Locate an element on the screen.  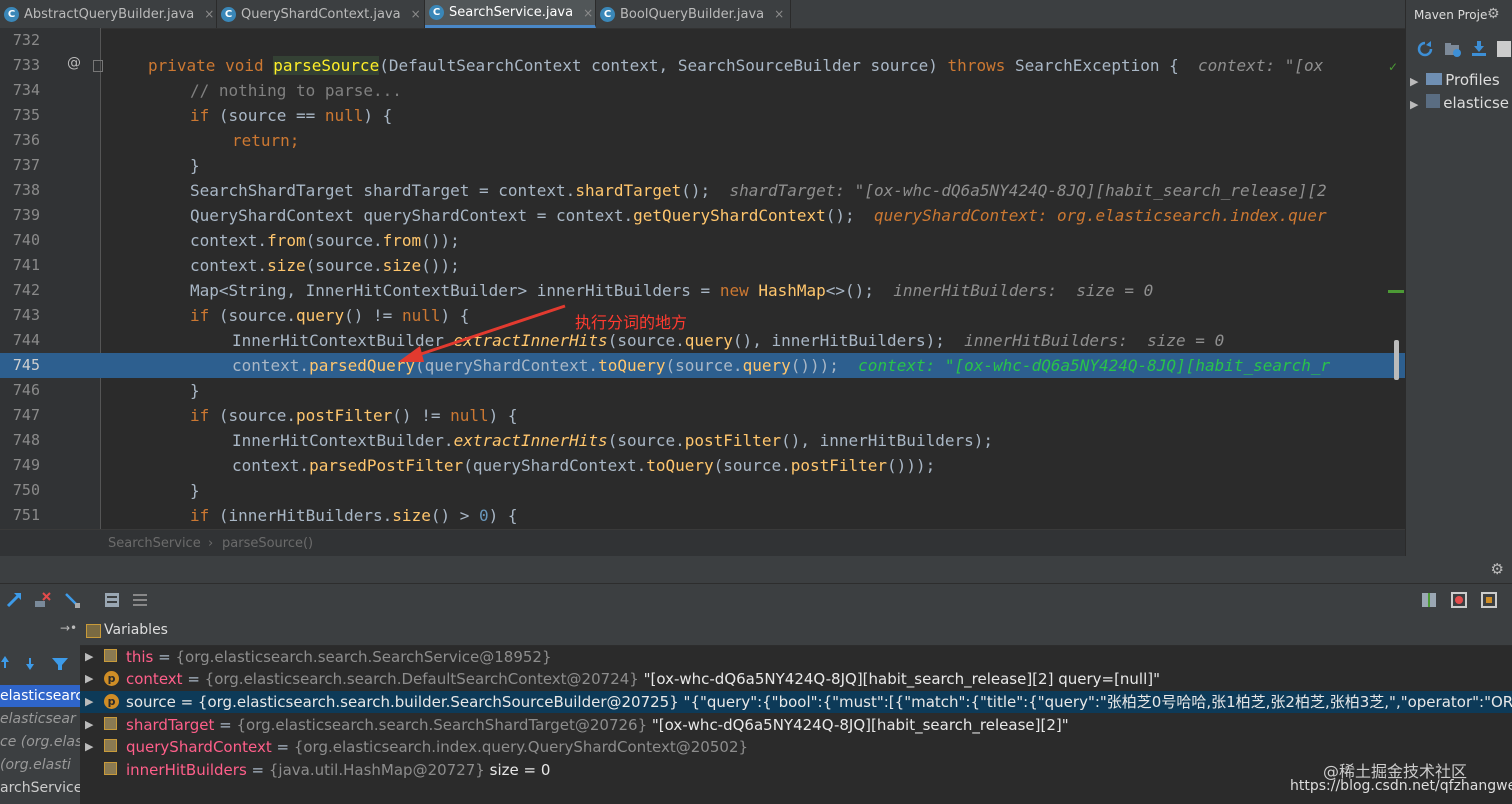
maven-item-elasticsearch: ▶ elasticse is located at coordinates (1459, 103).